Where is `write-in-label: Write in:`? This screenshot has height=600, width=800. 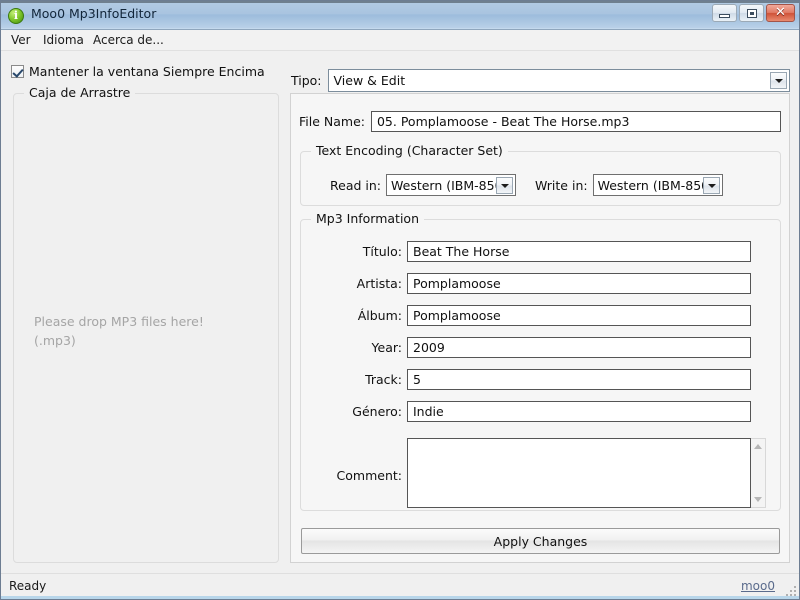 write-in-label: Write in: is located at coordinates (561, 185).